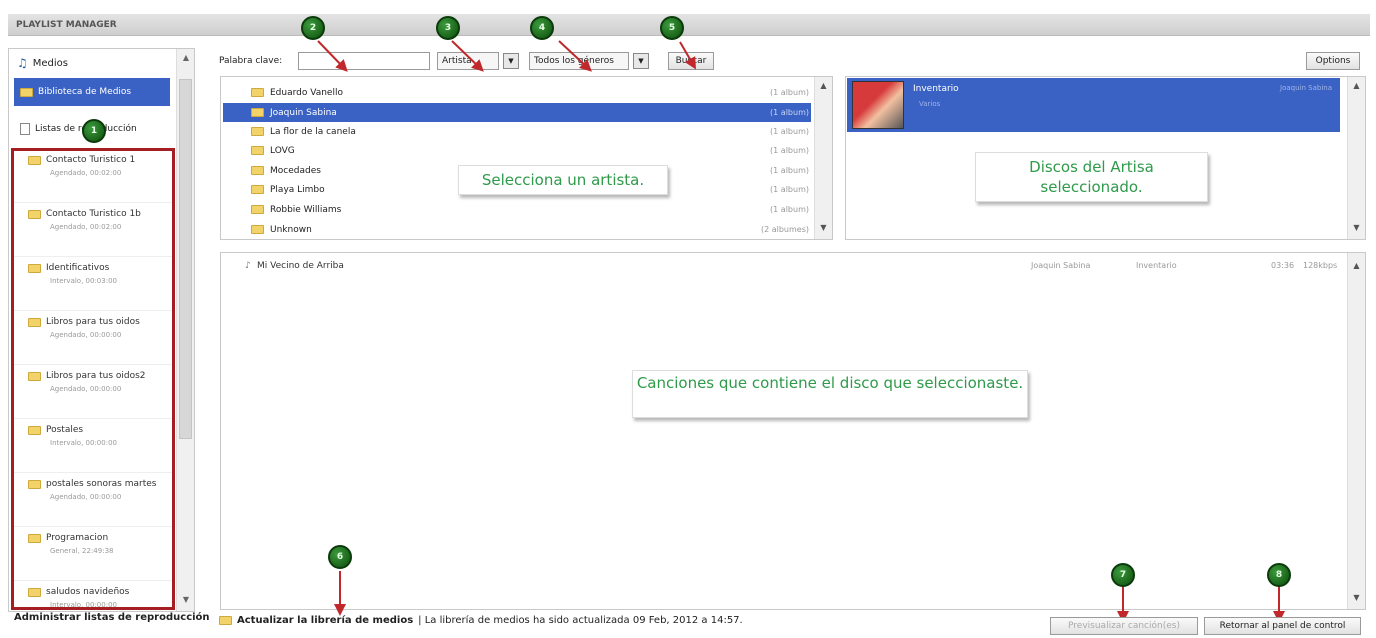 Image resolution: width=1376 pixels, height=638 pixels. What do you see at coordinates (517, 112) in the screenshot?
I see `list-item-selected: Joaquin Sabina (1 album)` at bounding box center [517, 112].